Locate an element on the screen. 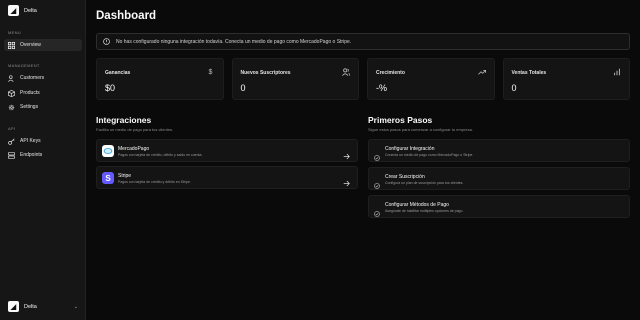 This screenshot has width=640, height=320. stat-title: Ventas Totales is located at coordinates (529, 73).